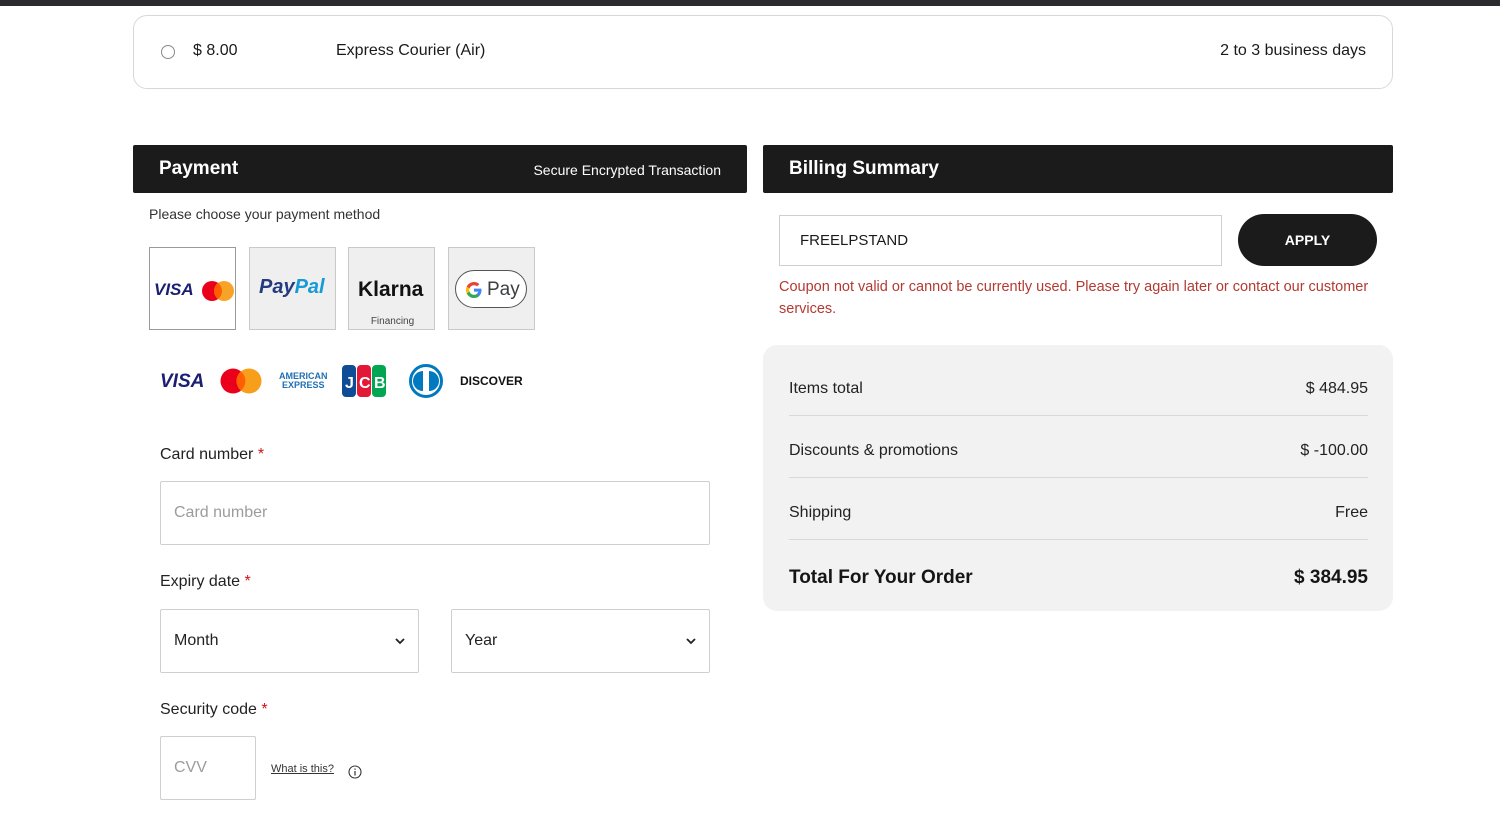 The image size is (1500, 825). What do you see at coordinates (491, 381) in the screenshot?
I see `discover-brand-logo: DISCOVER` at bounding box center [491, 381].